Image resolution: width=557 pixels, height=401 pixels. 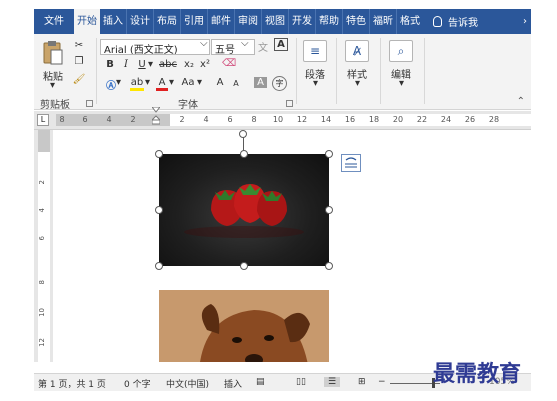 What do you see at coordinates (89, 103) in the screenshot?
I see `clipboard-launcher-icon` at bounding box center [89, 103].